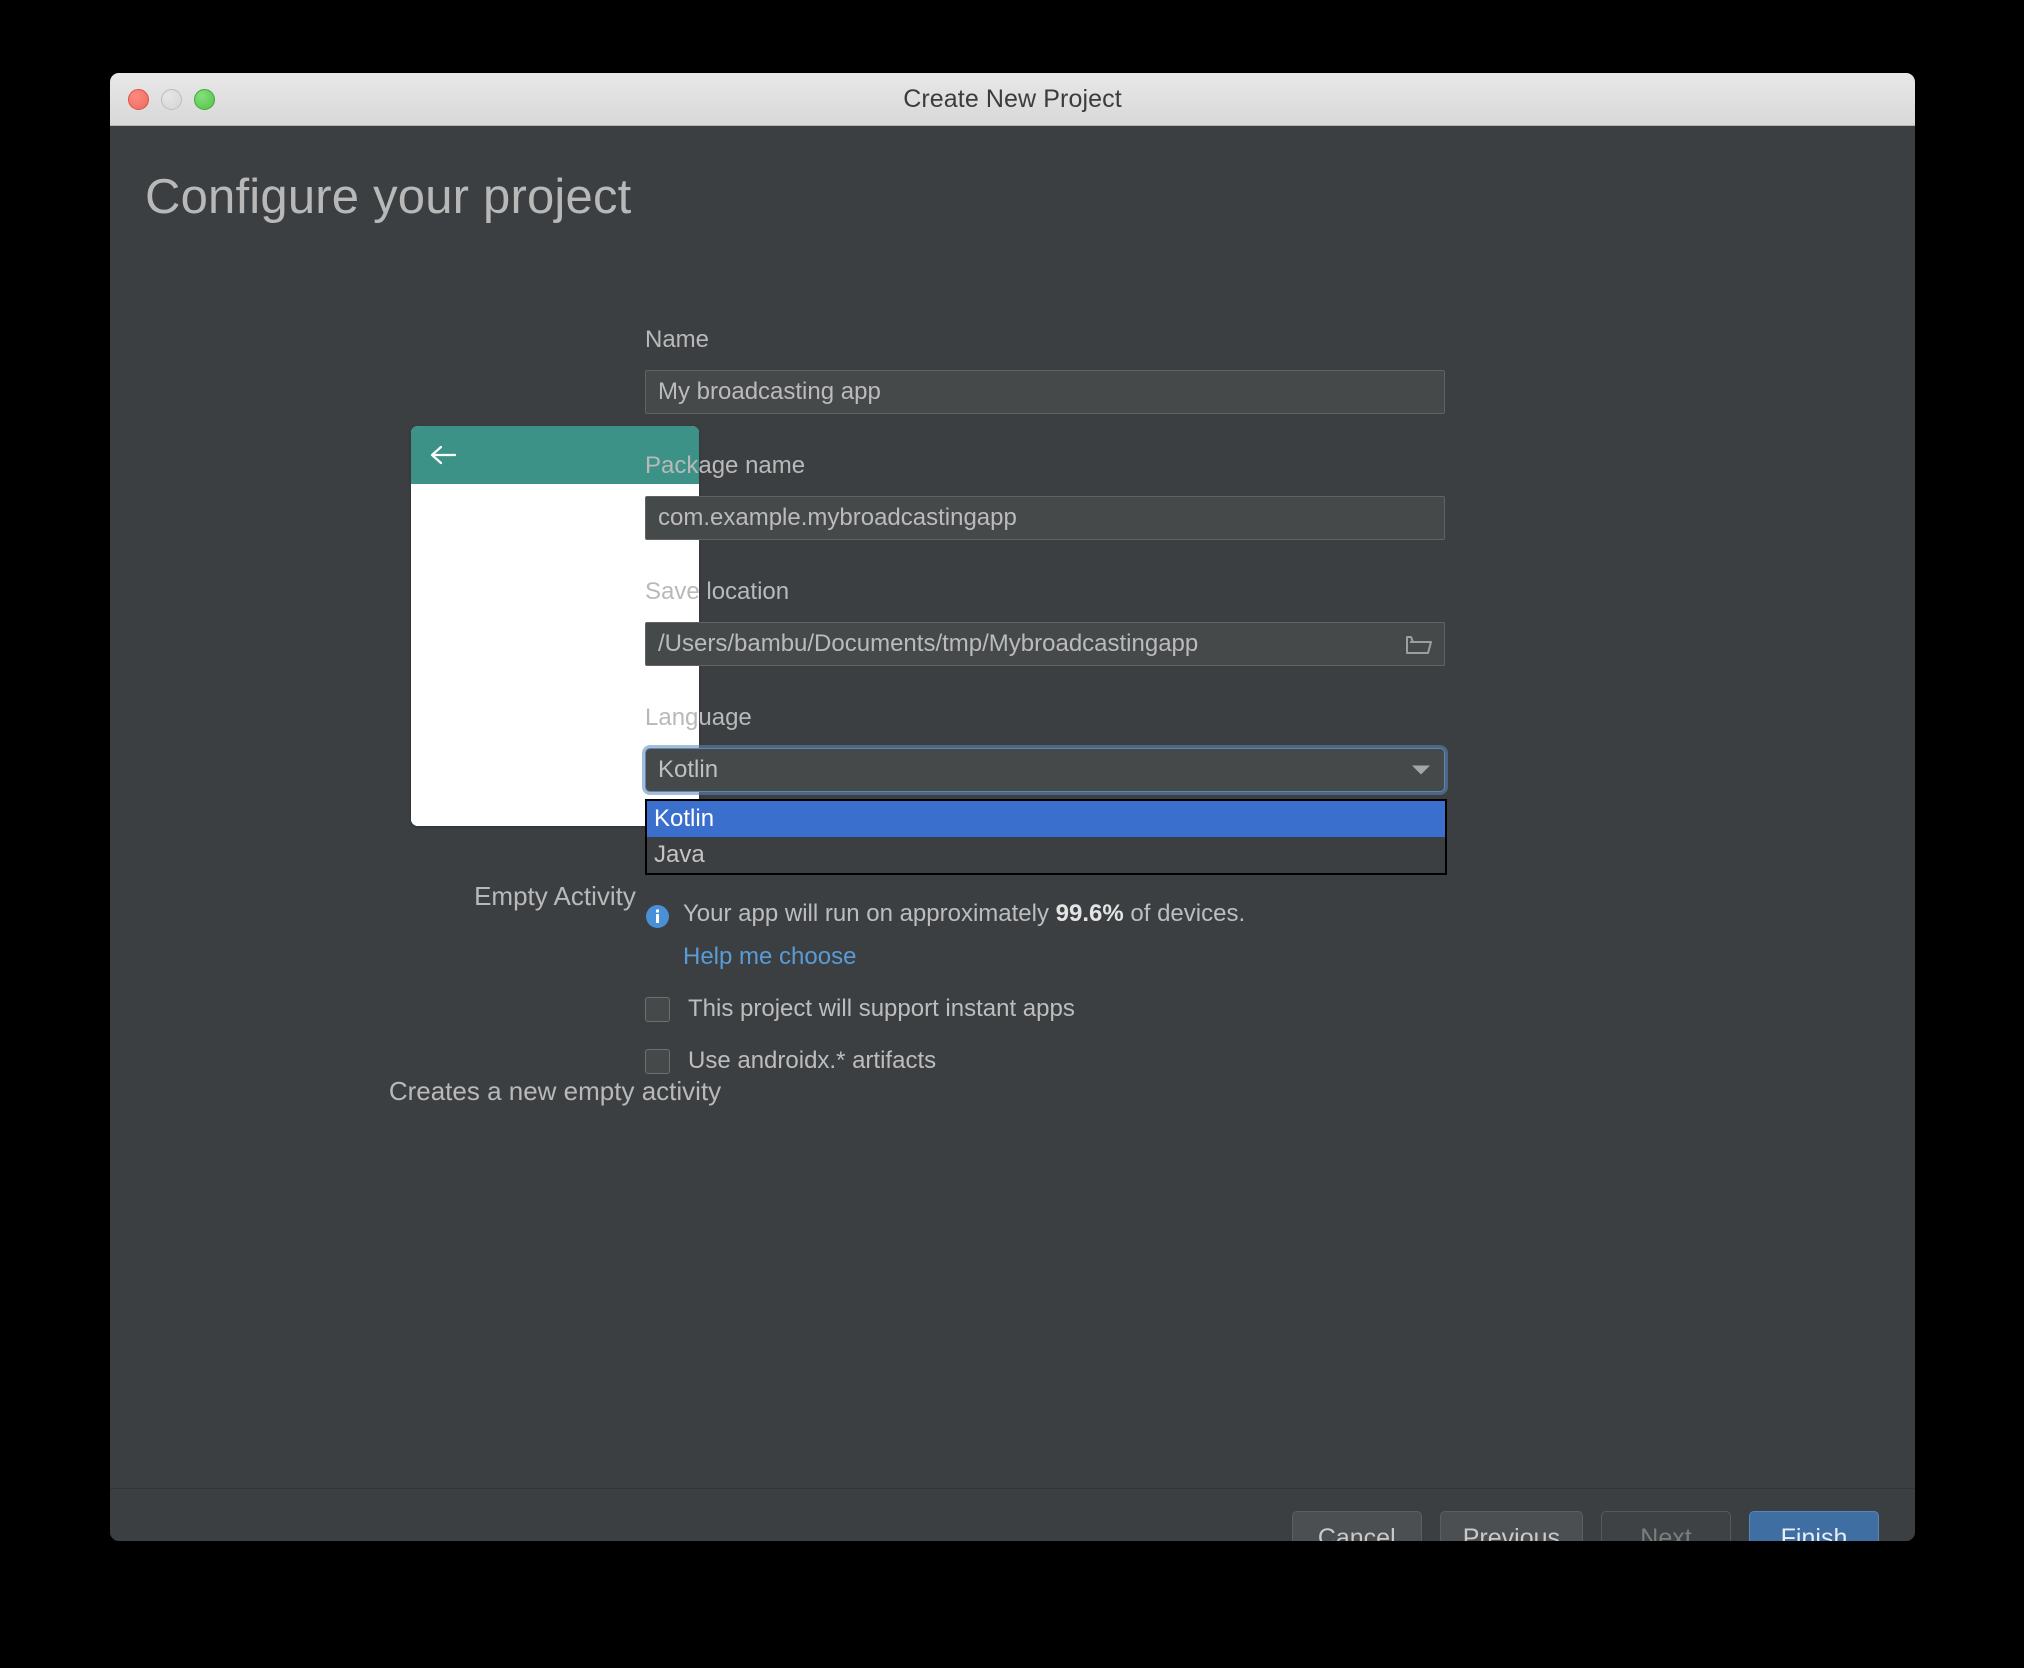  Describe the element at coordinates (1421, 770) in the screenshot. I see `chevron-down-icon` at that location.